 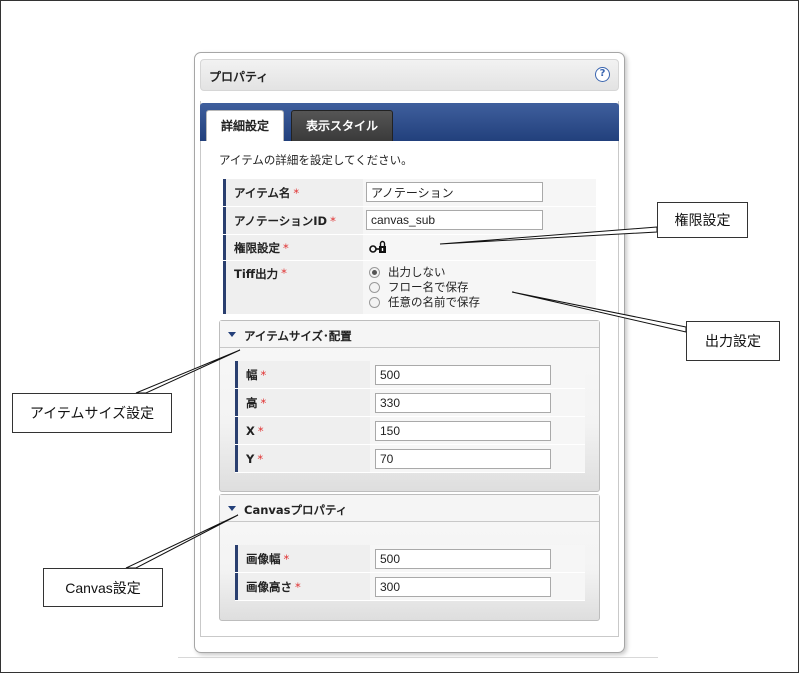 I want to click on callout-permission: 権限設定, so click(x=702, y=220).